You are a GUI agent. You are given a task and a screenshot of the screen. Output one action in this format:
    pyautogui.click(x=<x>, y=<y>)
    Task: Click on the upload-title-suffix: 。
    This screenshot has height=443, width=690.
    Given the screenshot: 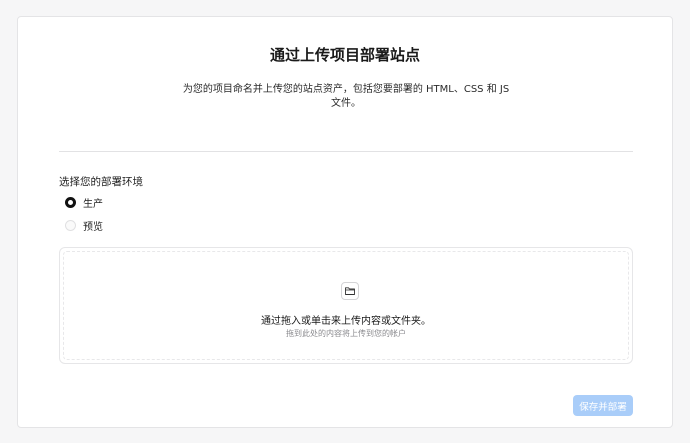 What is the action you would take?
    pyautogui.click(x=426, y=321)
    